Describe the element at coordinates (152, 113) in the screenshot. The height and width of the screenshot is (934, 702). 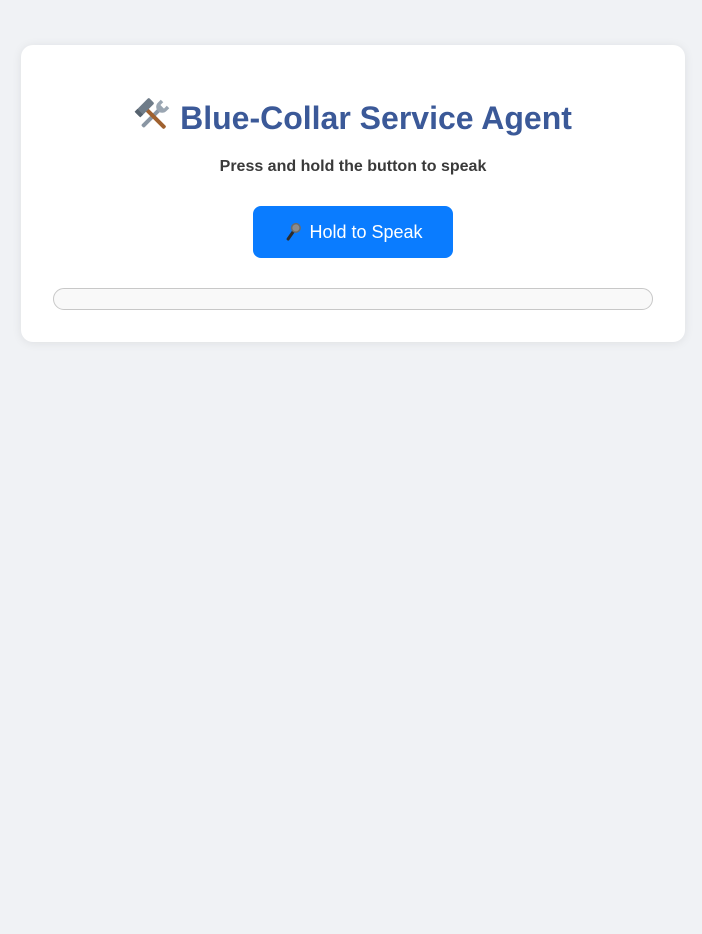
I see `hammer-and-wrench-icon` at that location.